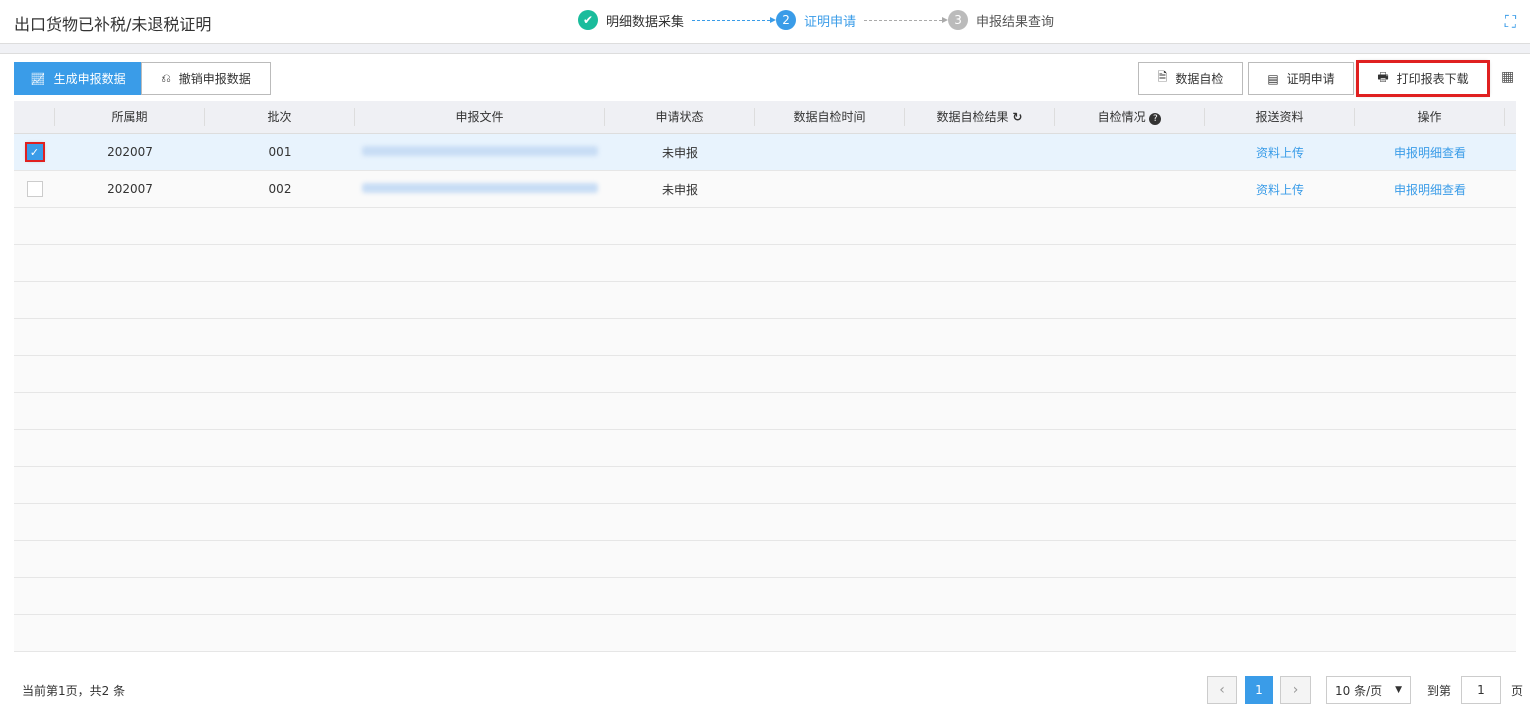 This screenshot has width=1530, height=708. Describe the element at coordinates (280, 189) in the screenshot. I see `batch-cell: 002` at that location.